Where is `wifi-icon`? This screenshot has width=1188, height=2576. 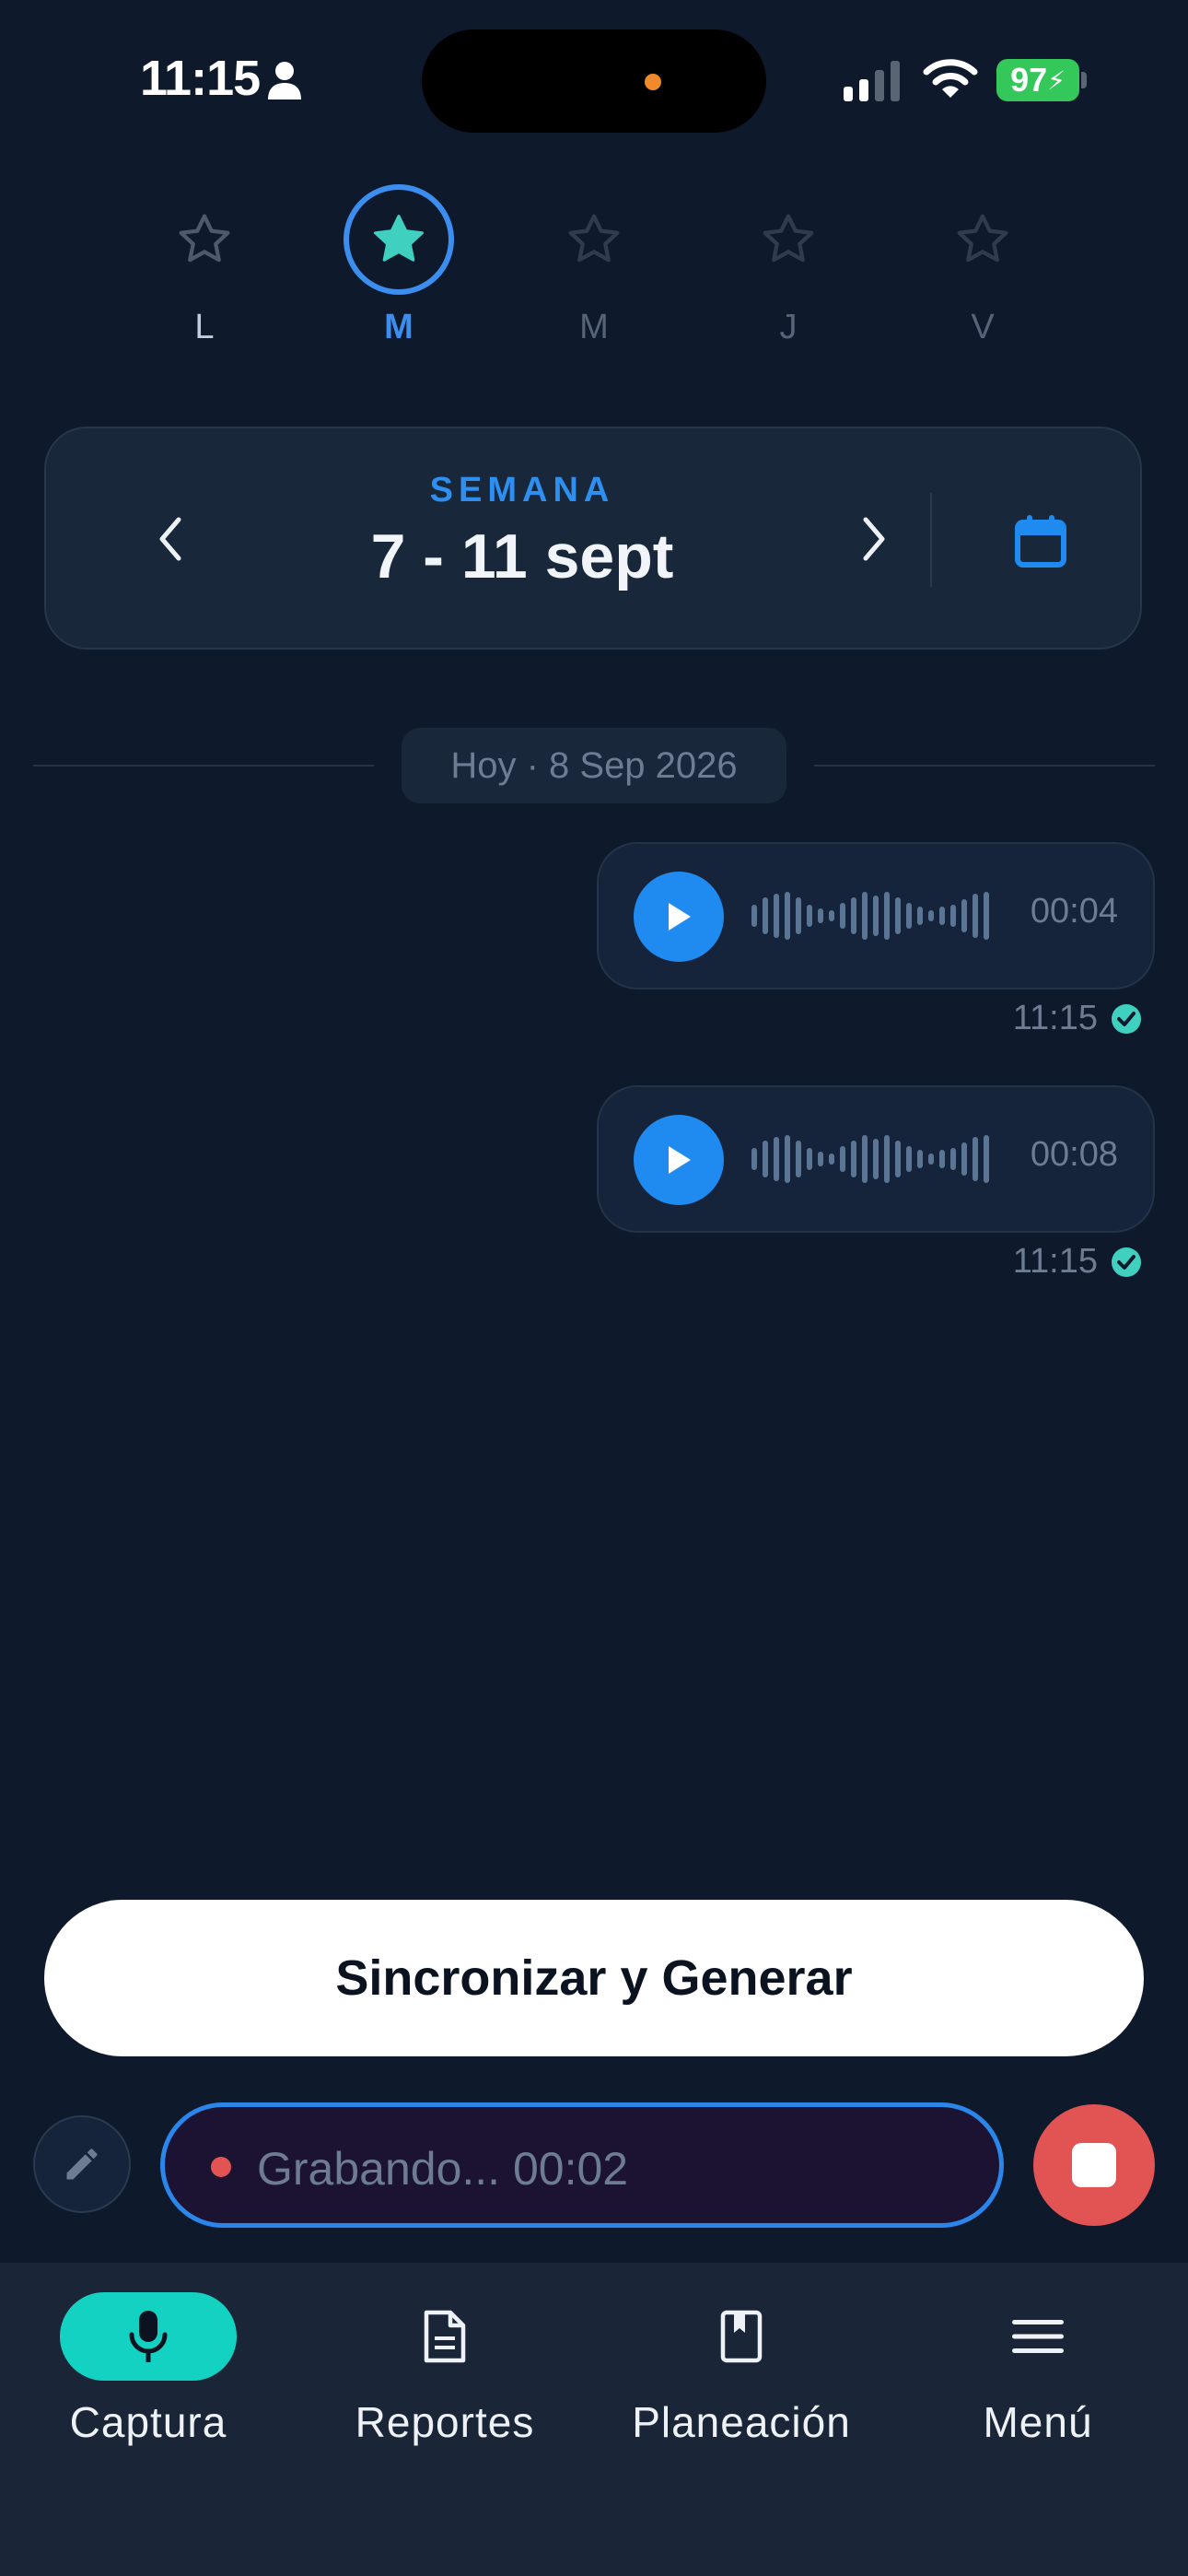
wifi-icon is located at coordinates (951, 78).